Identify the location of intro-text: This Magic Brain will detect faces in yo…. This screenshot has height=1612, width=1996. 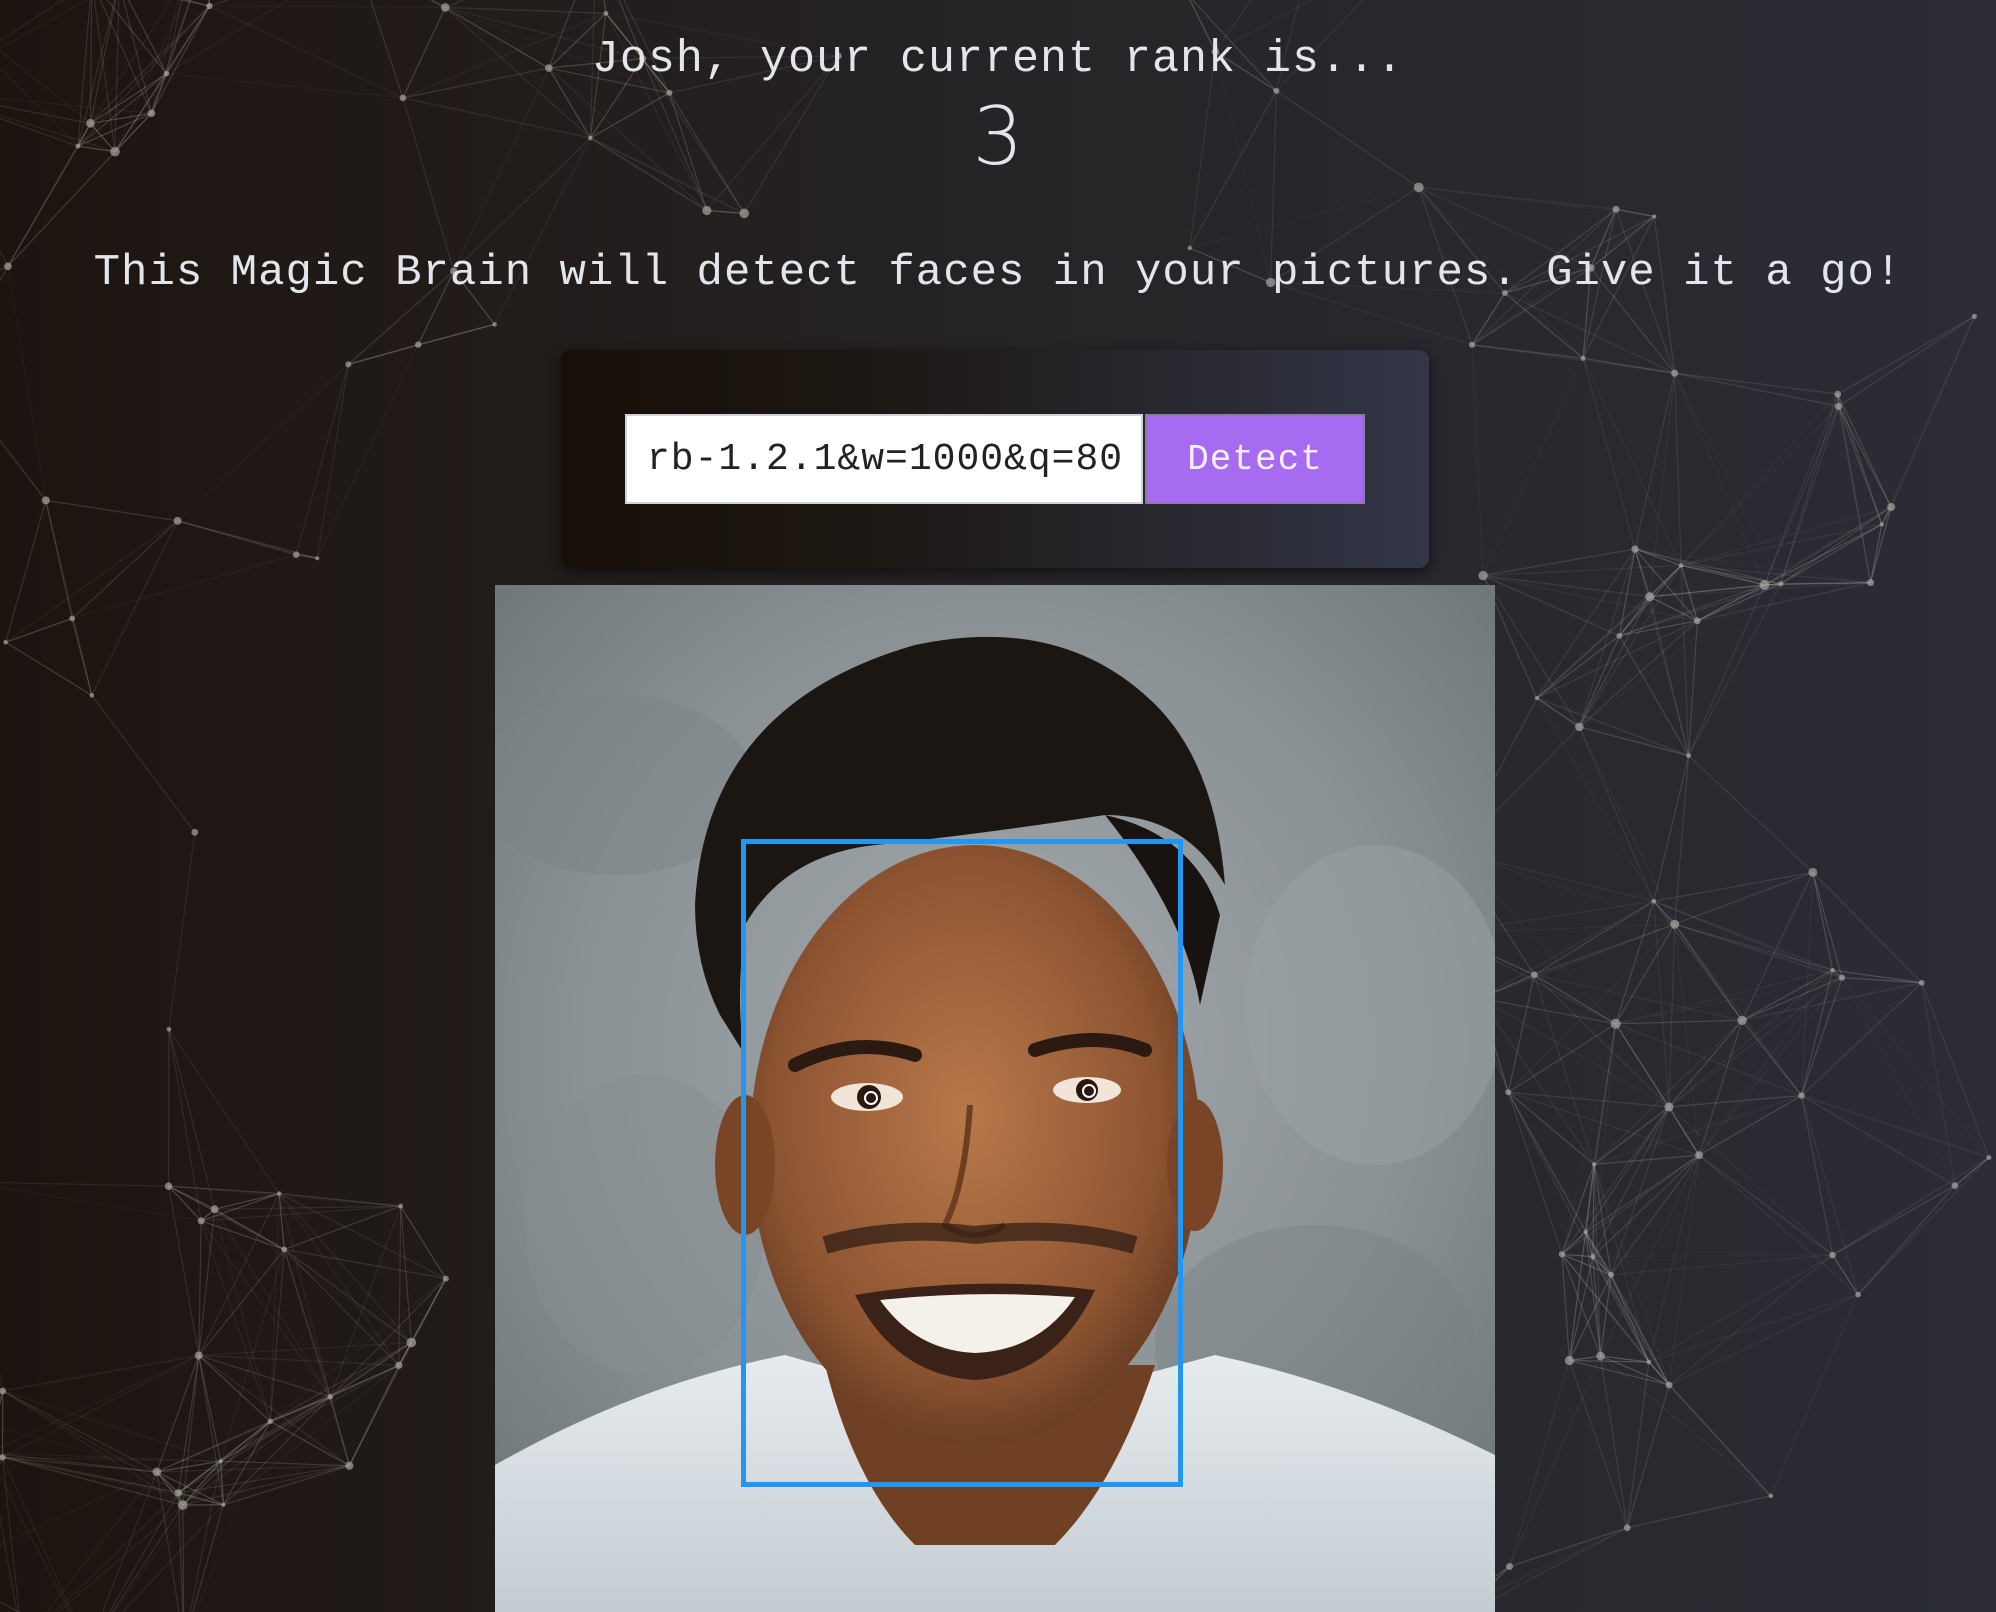
(998, 273).